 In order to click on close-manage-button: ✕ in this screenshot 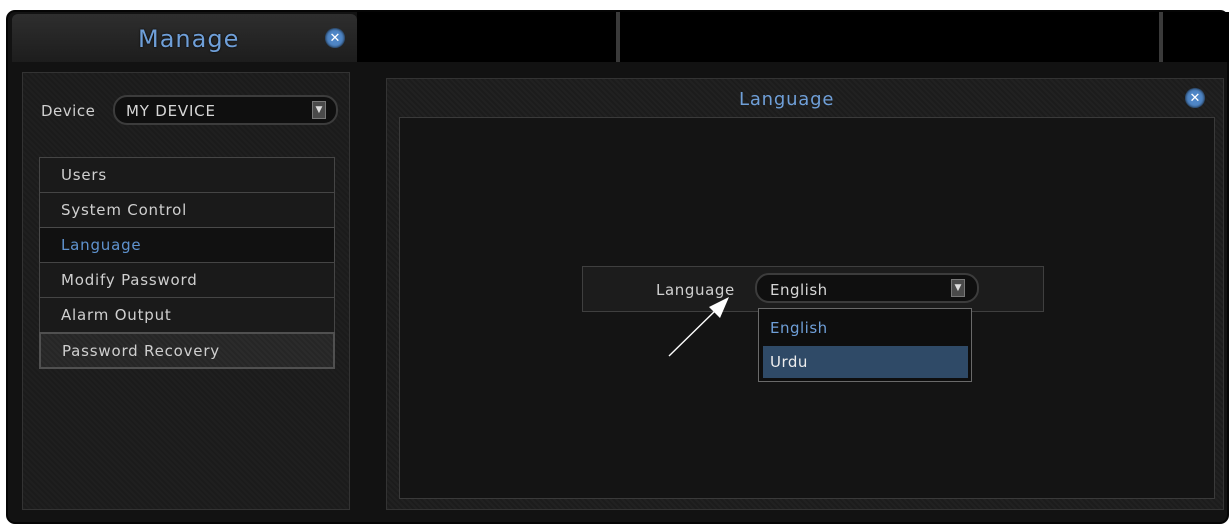, I will do `click(335, 38)`.